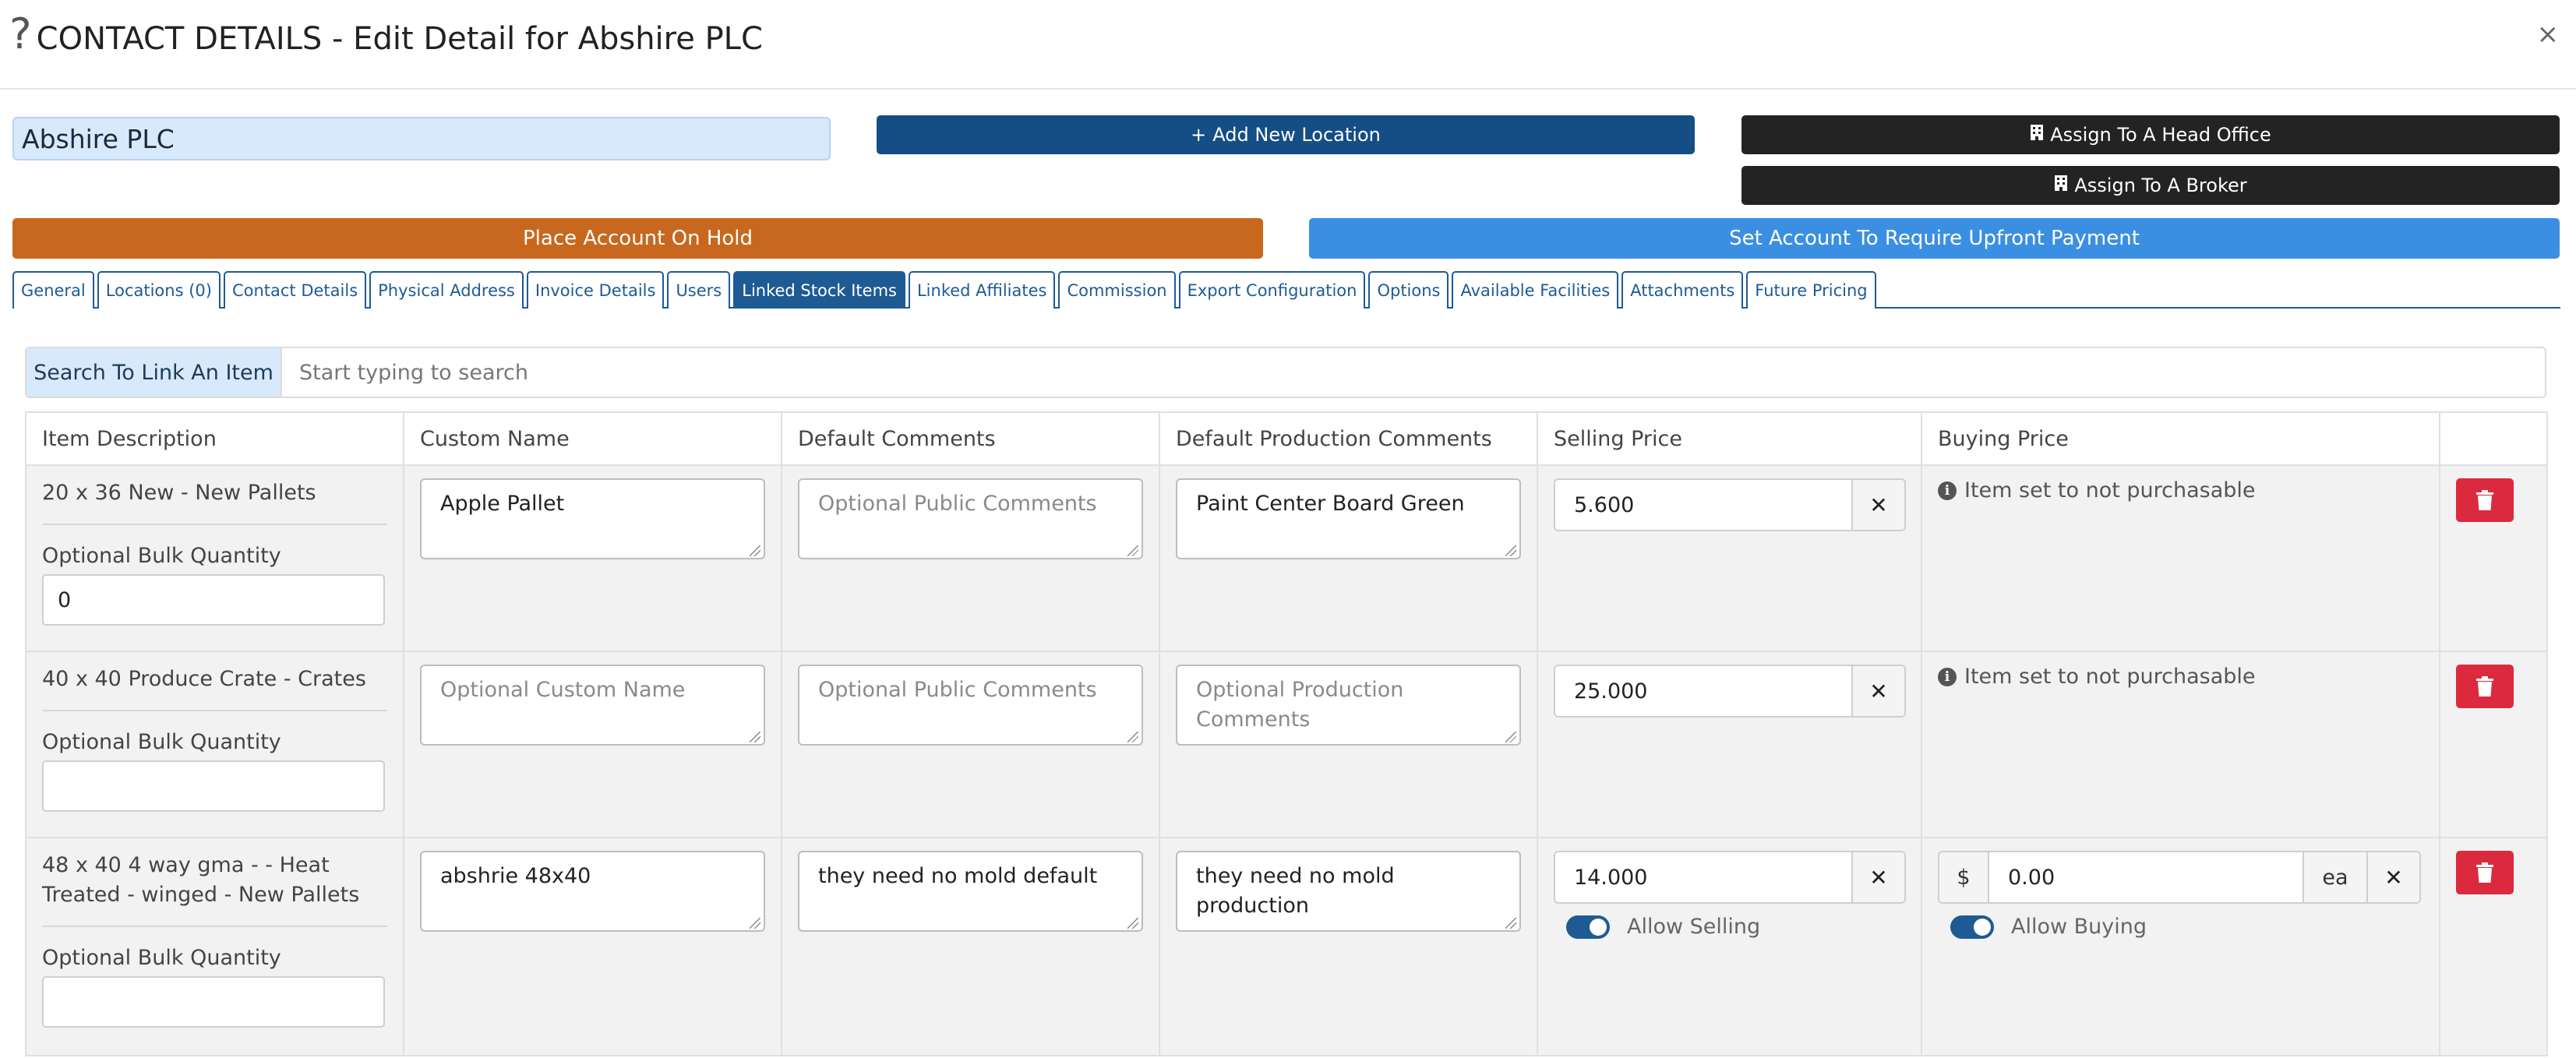  What do you see at coordinates (20, 33) in the screenshot?
I see `help-icon: ?` at bounding box center [20, 33].